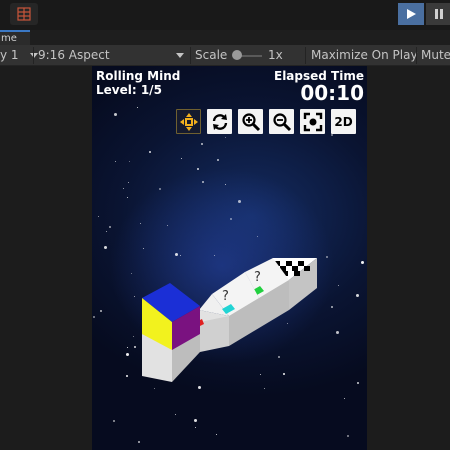 The width and height of the screenshot is (450, 450). What do you see at coordinates (211, 55) in the screenshot?
I see `scale-label: Scale` at bounding box center [211, 55].